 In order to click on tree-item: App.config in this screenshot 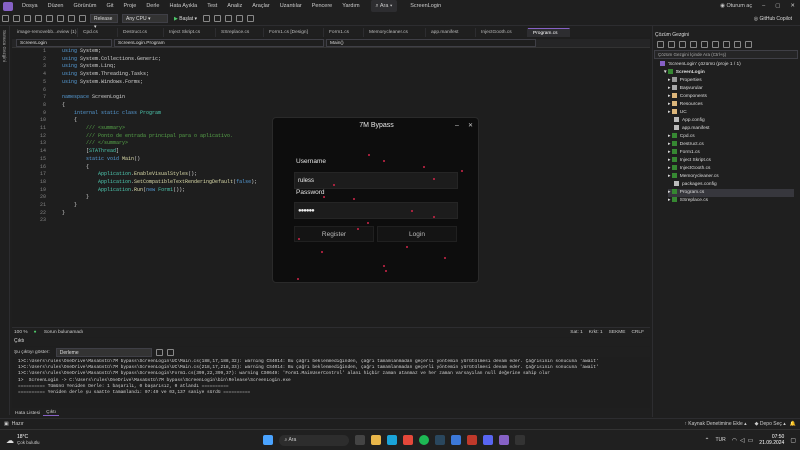, I will do `click(689, 121)`.